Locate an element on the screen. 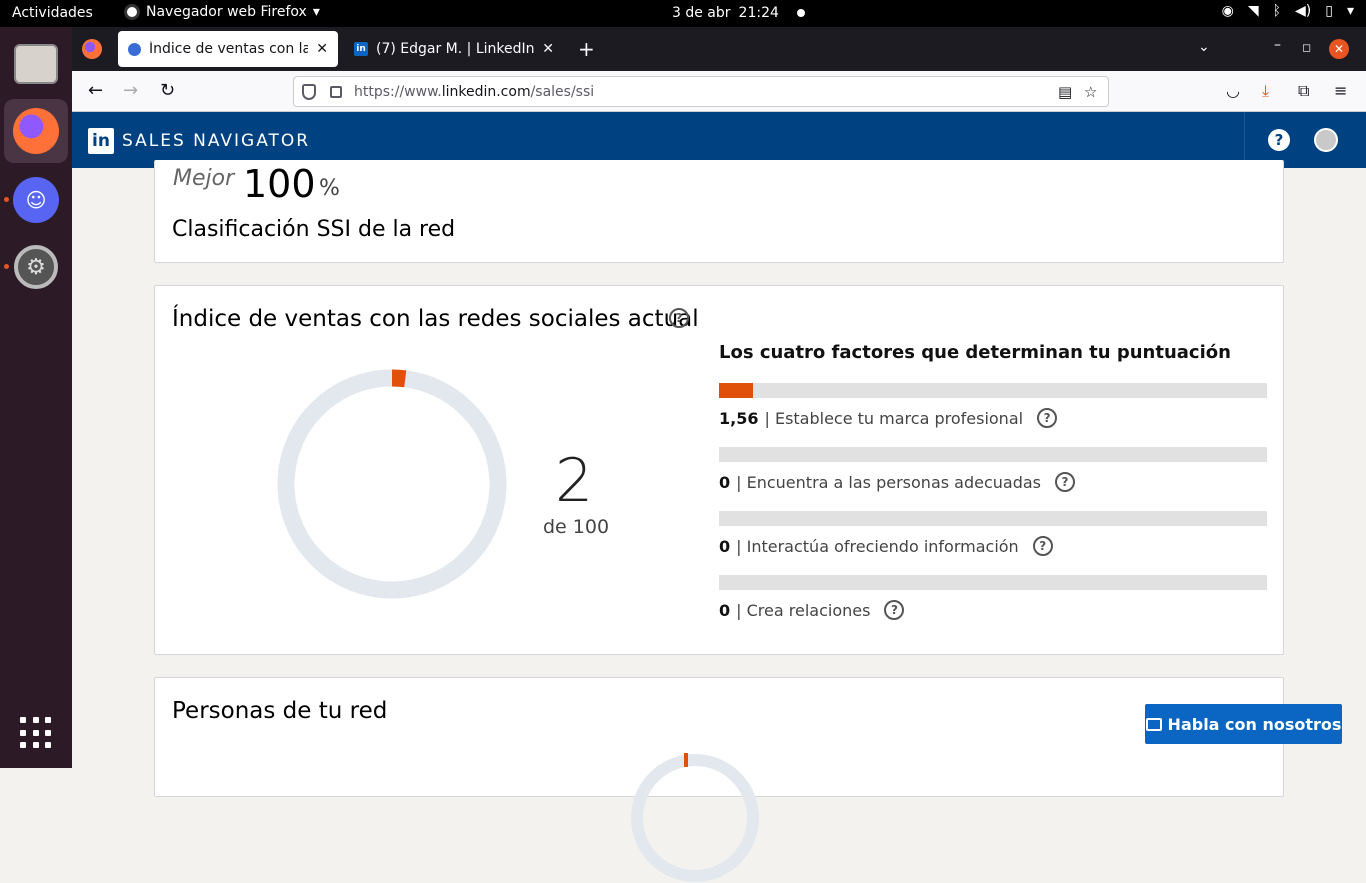  rank-value: 100 is located at coordinates (279, 184).